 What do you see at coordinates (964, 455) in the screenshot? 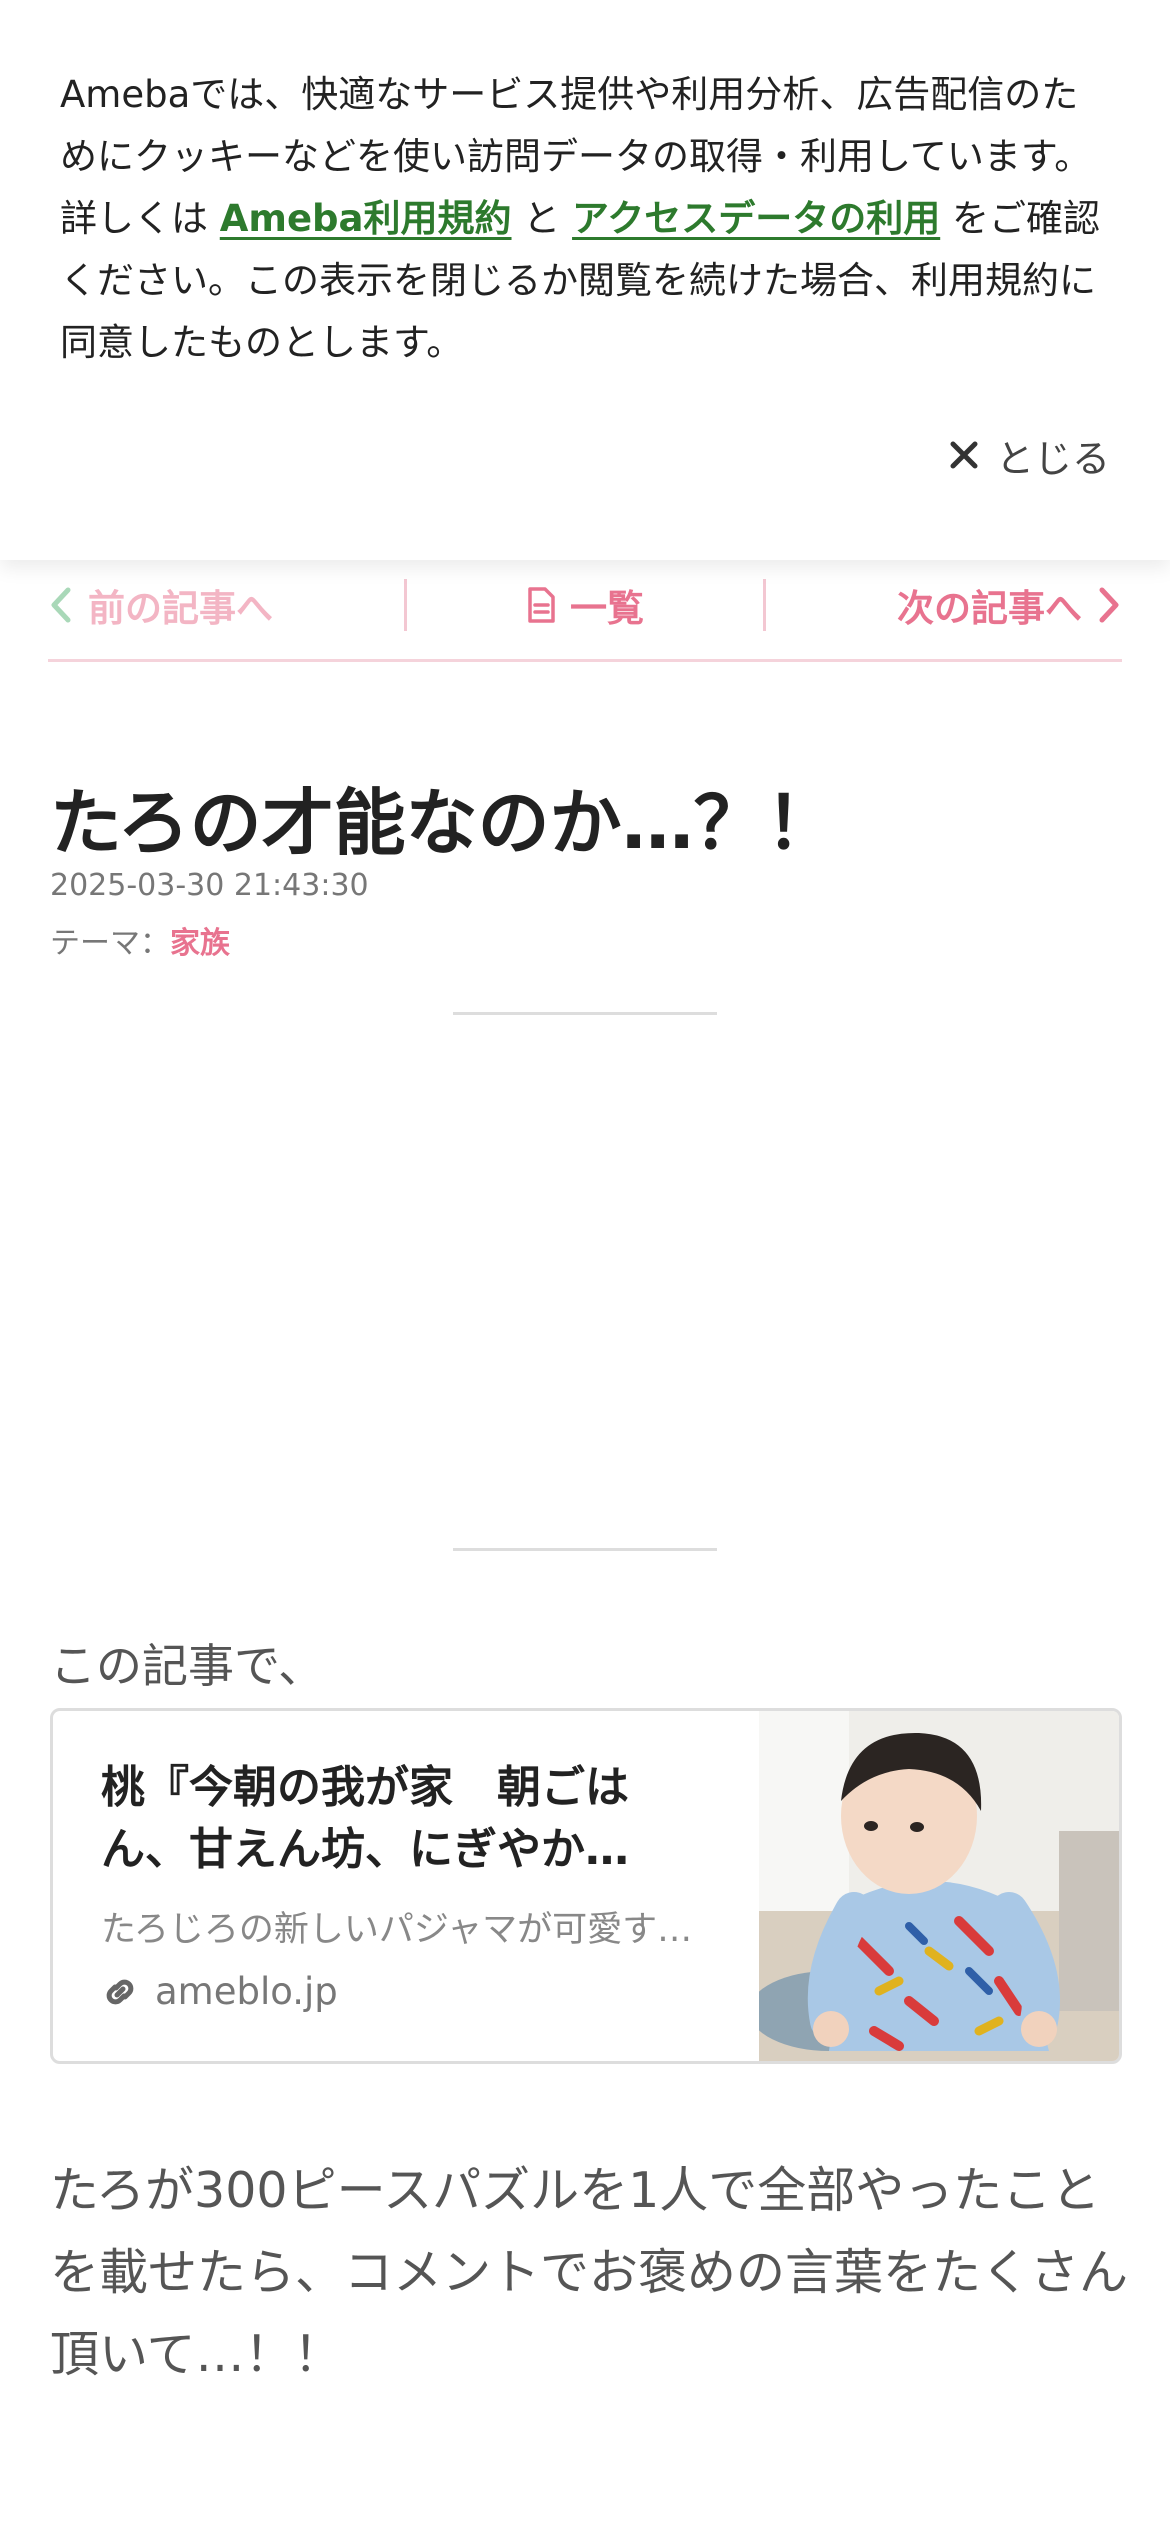
I see `close-icon` at bounding box center [964, 455].